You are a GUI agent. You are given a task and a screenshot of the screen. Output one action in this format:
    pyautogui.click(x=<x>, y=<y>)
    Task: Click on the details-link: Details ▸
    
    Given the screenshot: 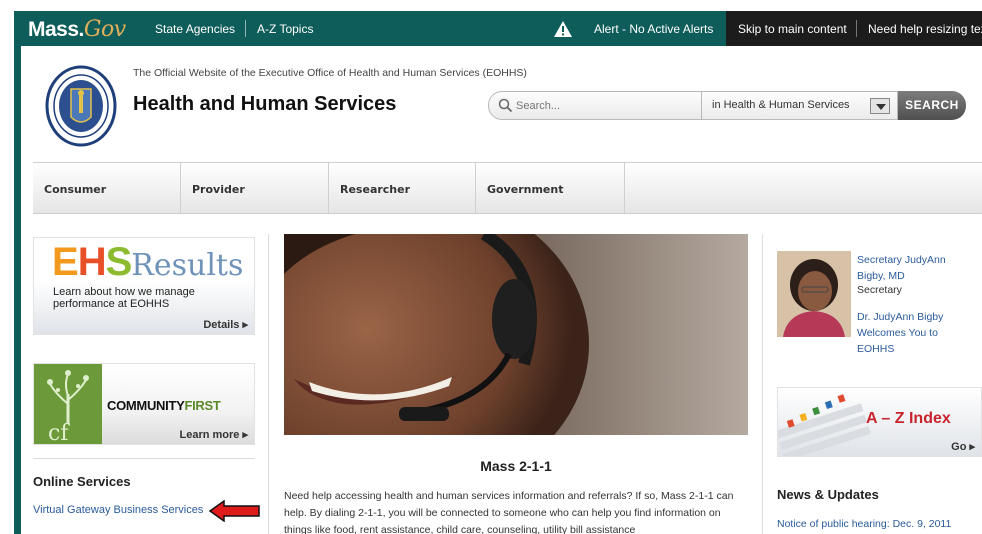 What is the action you would take?
    pyautogui.click(x=225, y=324)
    